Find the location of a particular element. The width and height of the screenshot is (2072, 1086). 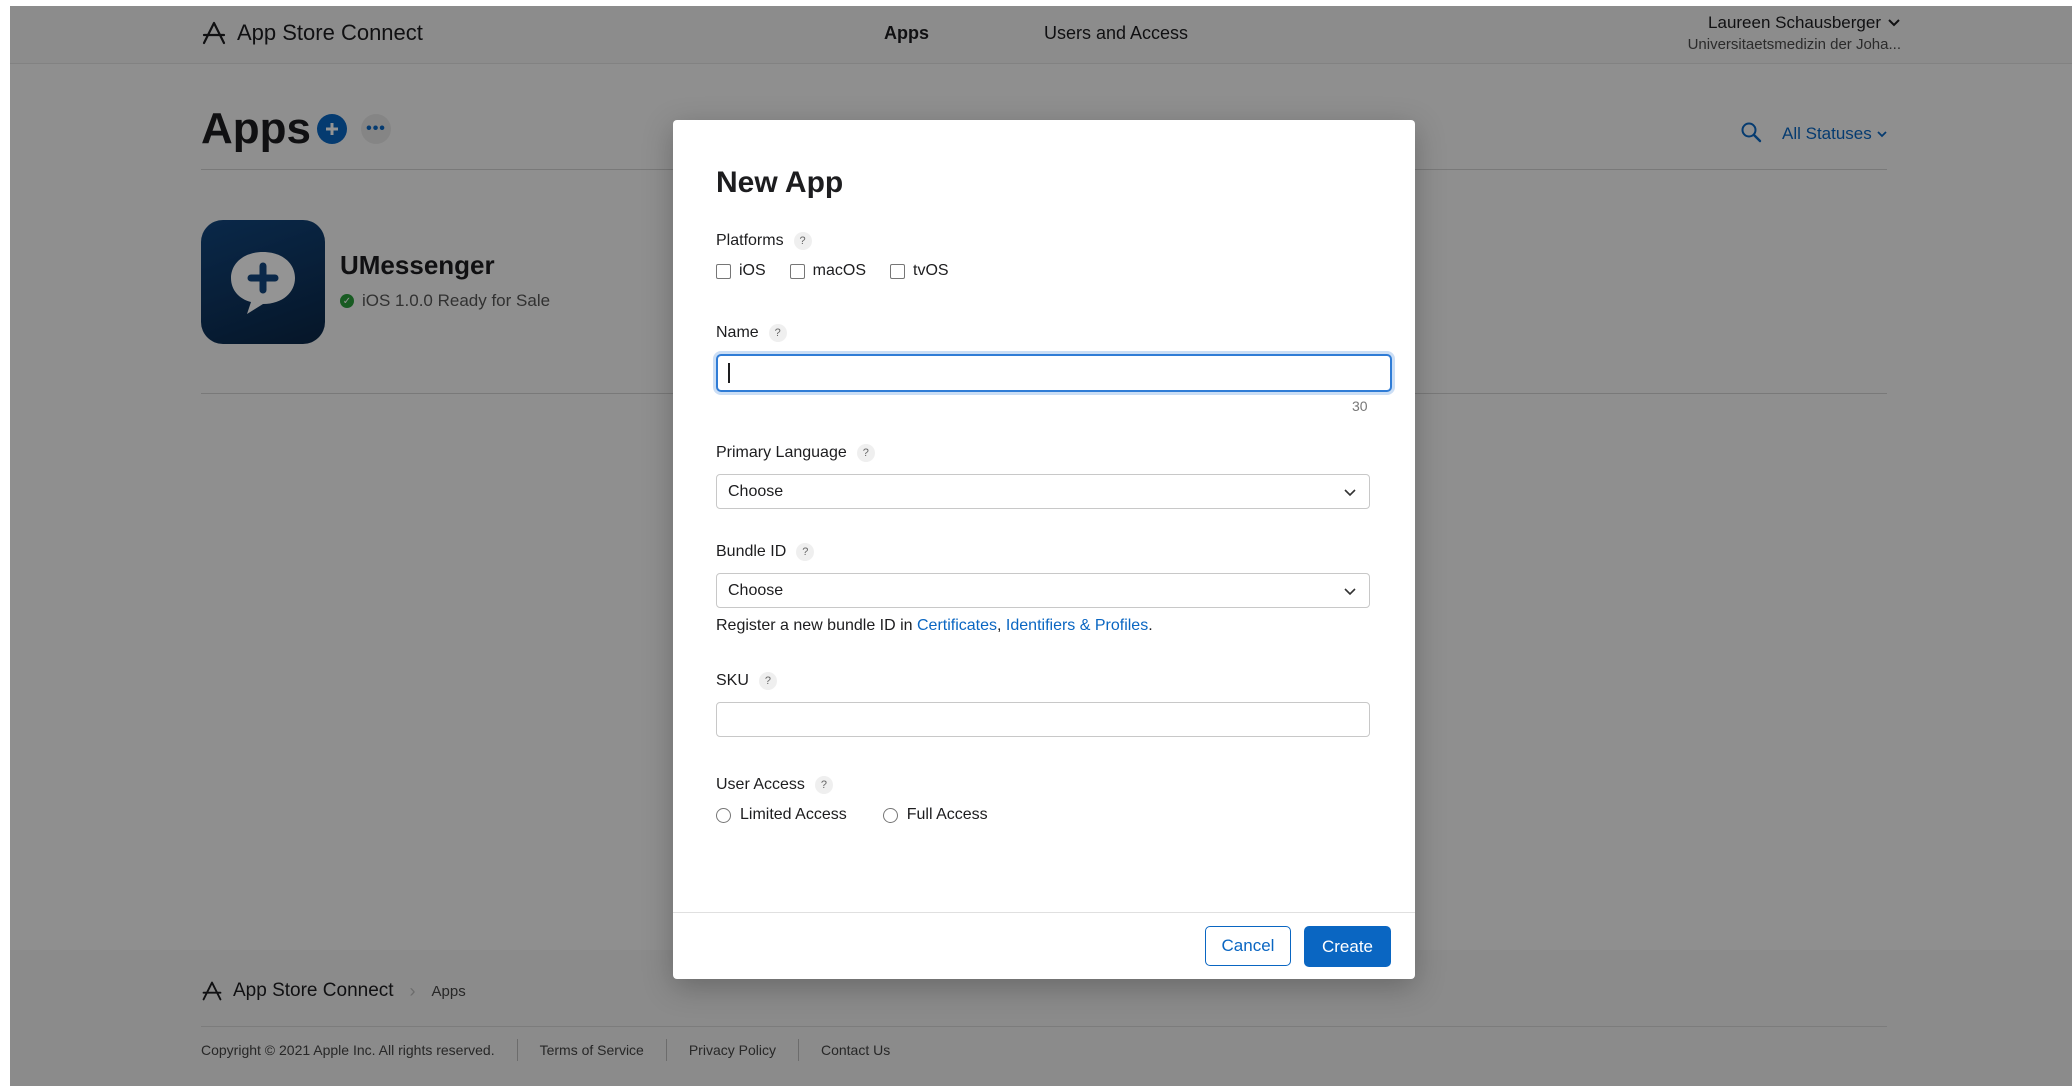

platform-tvos-checkbox: tvOS is located at coordinates (919, 271).